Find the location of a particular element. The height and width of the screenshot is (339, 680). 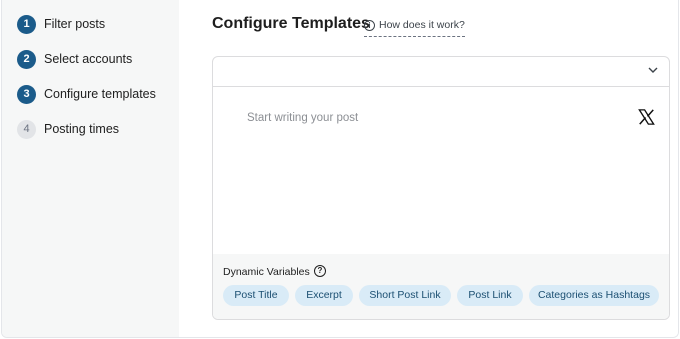

chip-post-title: Post Title is located at coordinates (256, 295).